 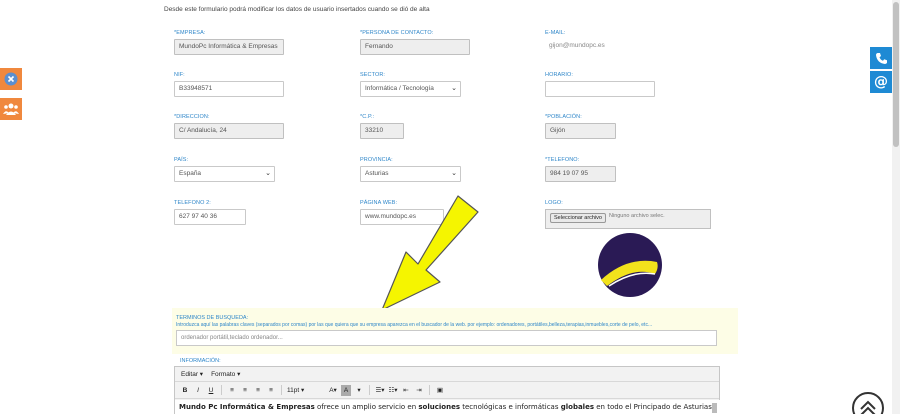 I want to click on sector-field: SECTOR: Informática / Tecnología ⌄, so click(x=410, y=84).